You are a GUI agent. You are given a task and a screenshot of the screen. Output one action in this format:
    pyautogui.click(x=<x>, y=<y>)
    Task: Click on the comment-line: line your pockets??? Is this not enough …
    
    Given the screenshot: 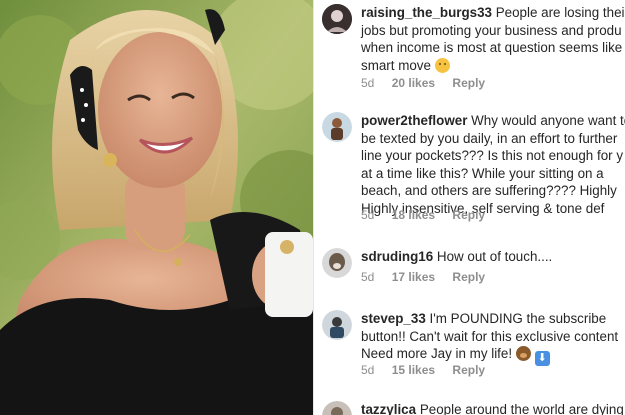 What is the action you would take?
    pyautogui.click(x=492, y=156)
    